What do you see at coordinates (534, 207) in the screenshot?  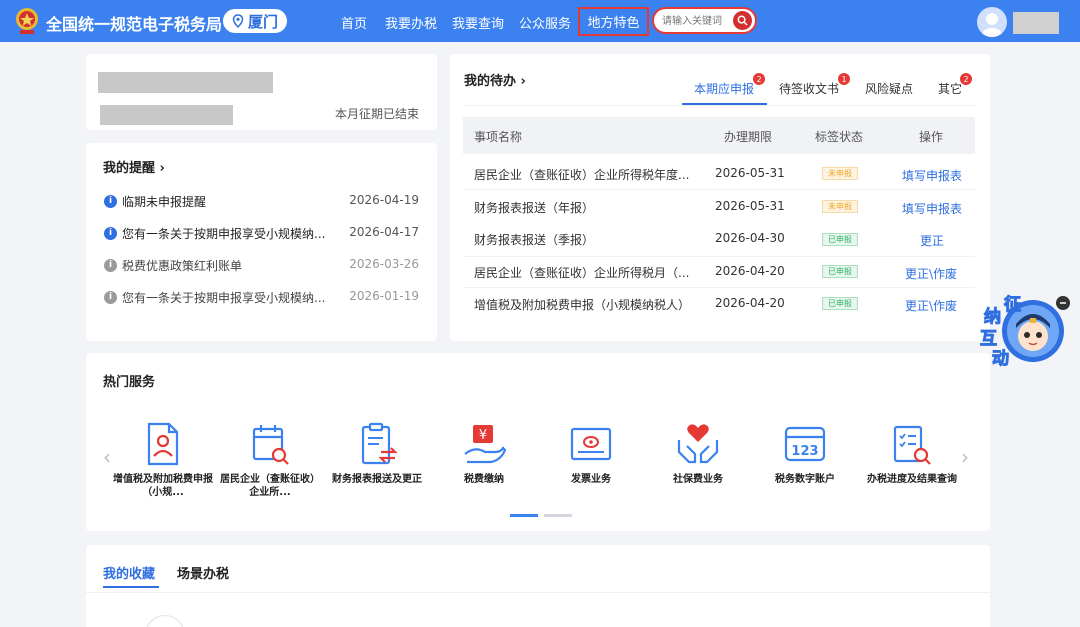 I see `task-name: 财务报表报送（年报）` at bounding box center [534, 207].